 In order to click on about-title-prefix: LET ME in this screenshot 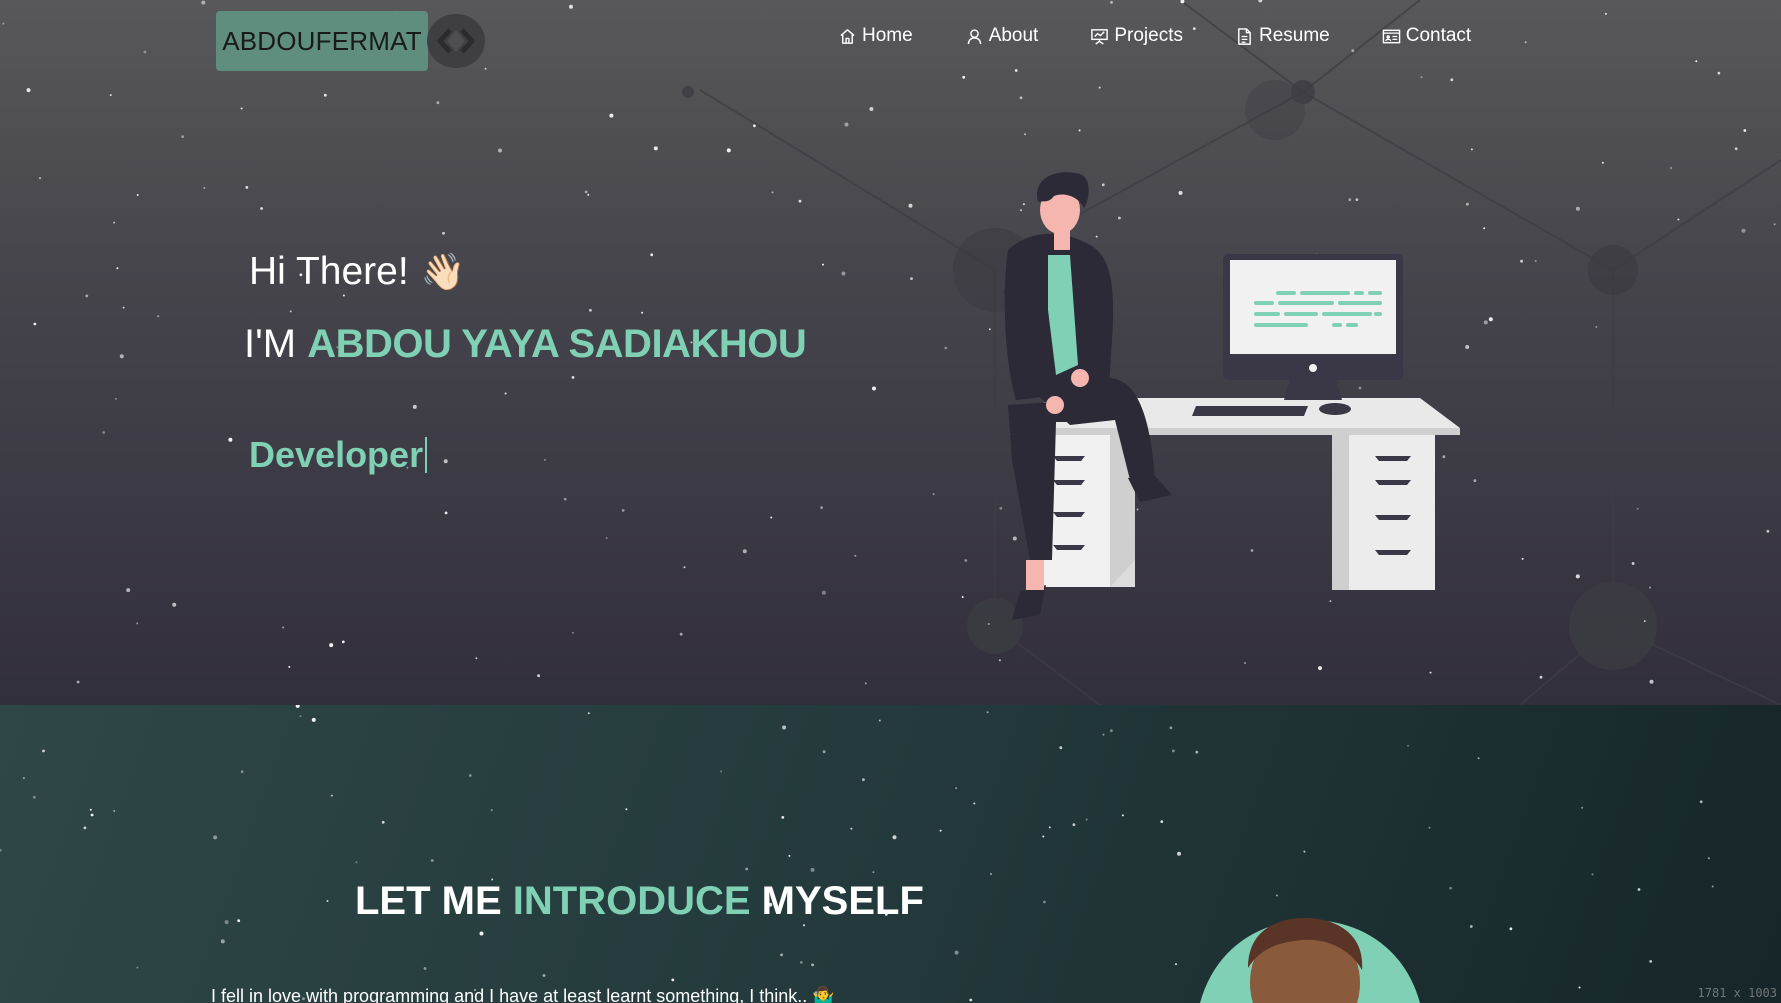, I will do `click(434, 901)`.